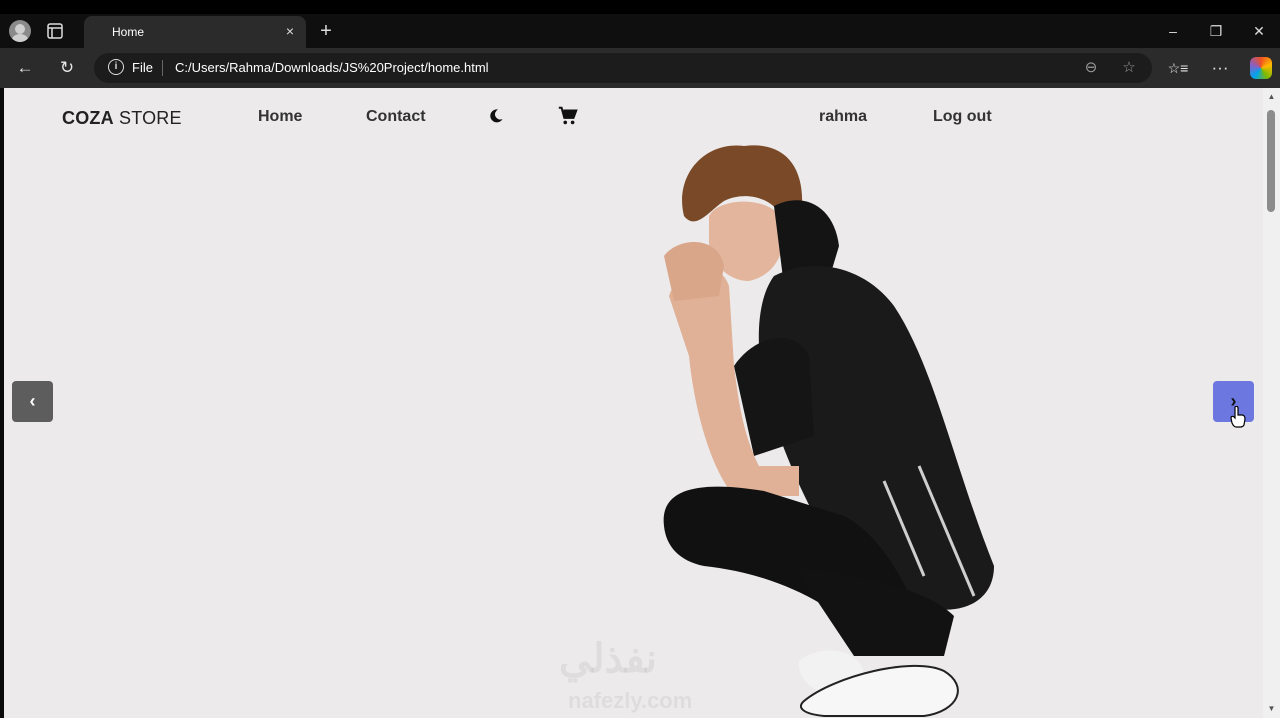 The width and height of the screenshot is (1280, 718). Describe the element at coordinates (1259, 31) in the screenshot. I see `close-window-button: ✕` at that location.